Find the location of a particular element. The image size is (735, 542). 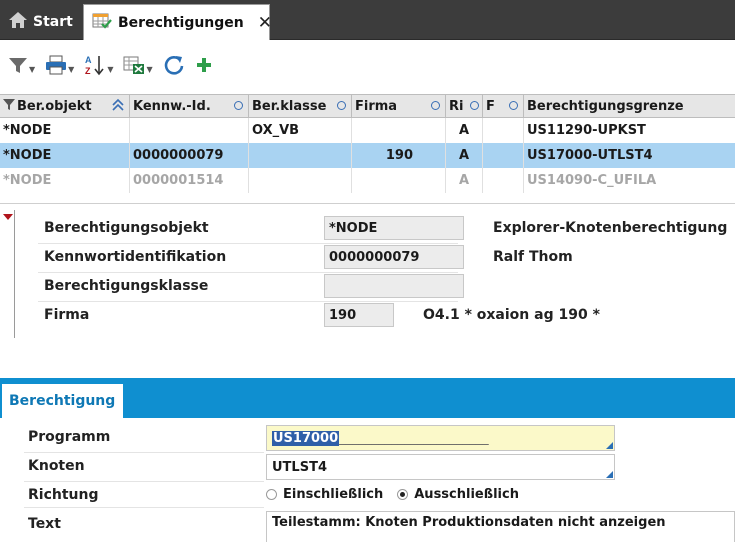

print-button: ▼ is located at coordinates (59, 67).